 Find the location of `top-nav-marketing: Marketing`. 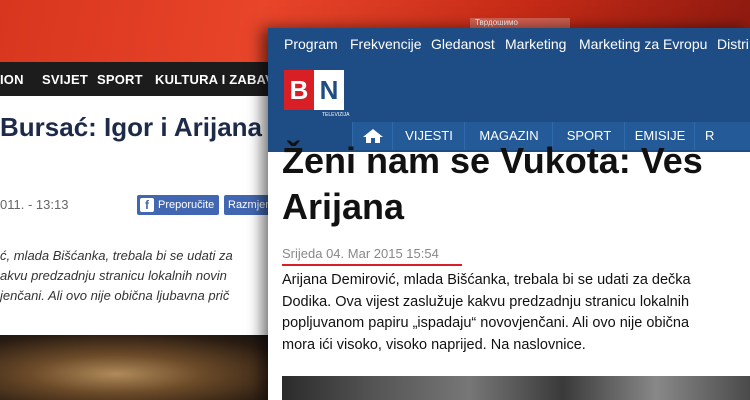

top-nav-marketing: Marketing is located at coordinates (535, 44).